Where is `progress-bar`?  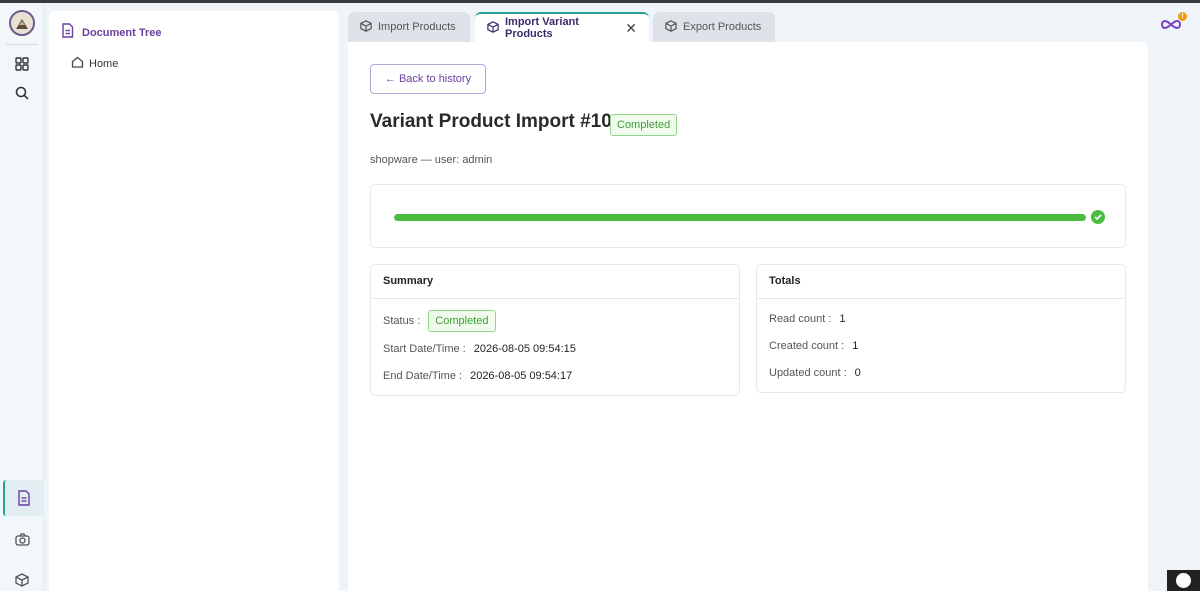
progress-bar is located at coordinates (740, 217).